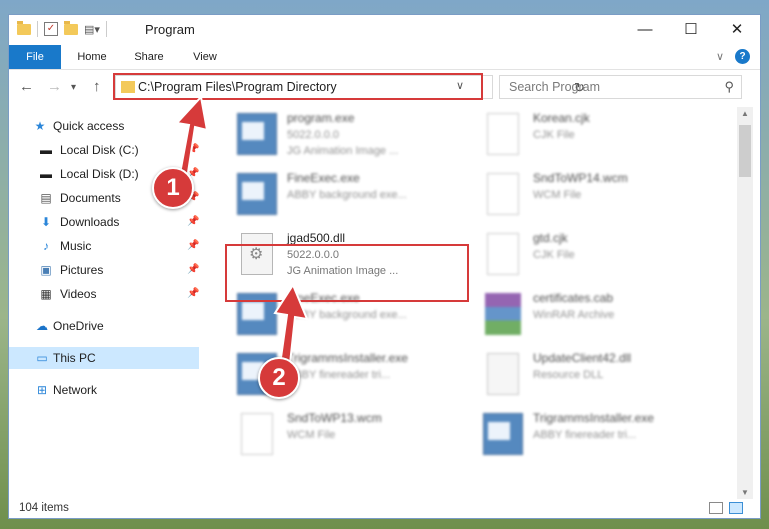 Image resolution: width=769 pixels, height=529 pixels. What do you see at coordinates (97, 86) in the screenshot?
I see `up-arrow-icon: ↑` at bounding box center [97, 86].